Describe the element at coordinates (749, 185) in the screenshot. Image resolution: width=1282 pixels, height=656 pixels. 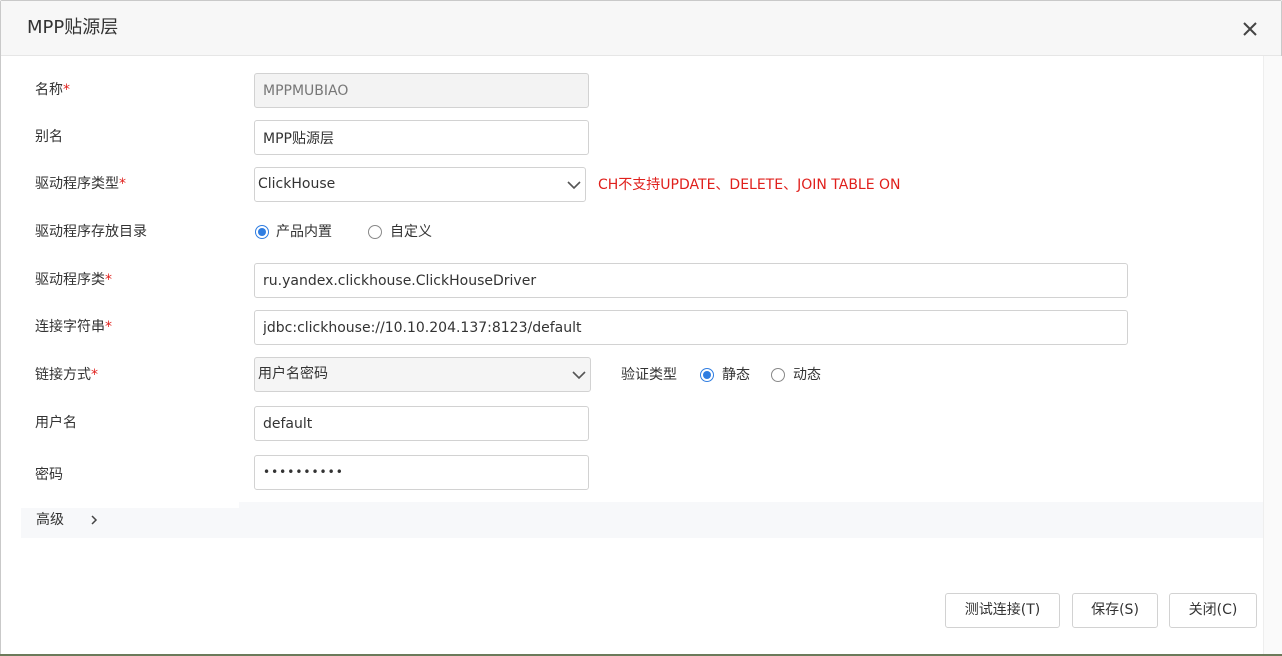
I see `driver-type-hint: CH不支持UPDATE、DELETE、JOIN TABLE ON` at that location.